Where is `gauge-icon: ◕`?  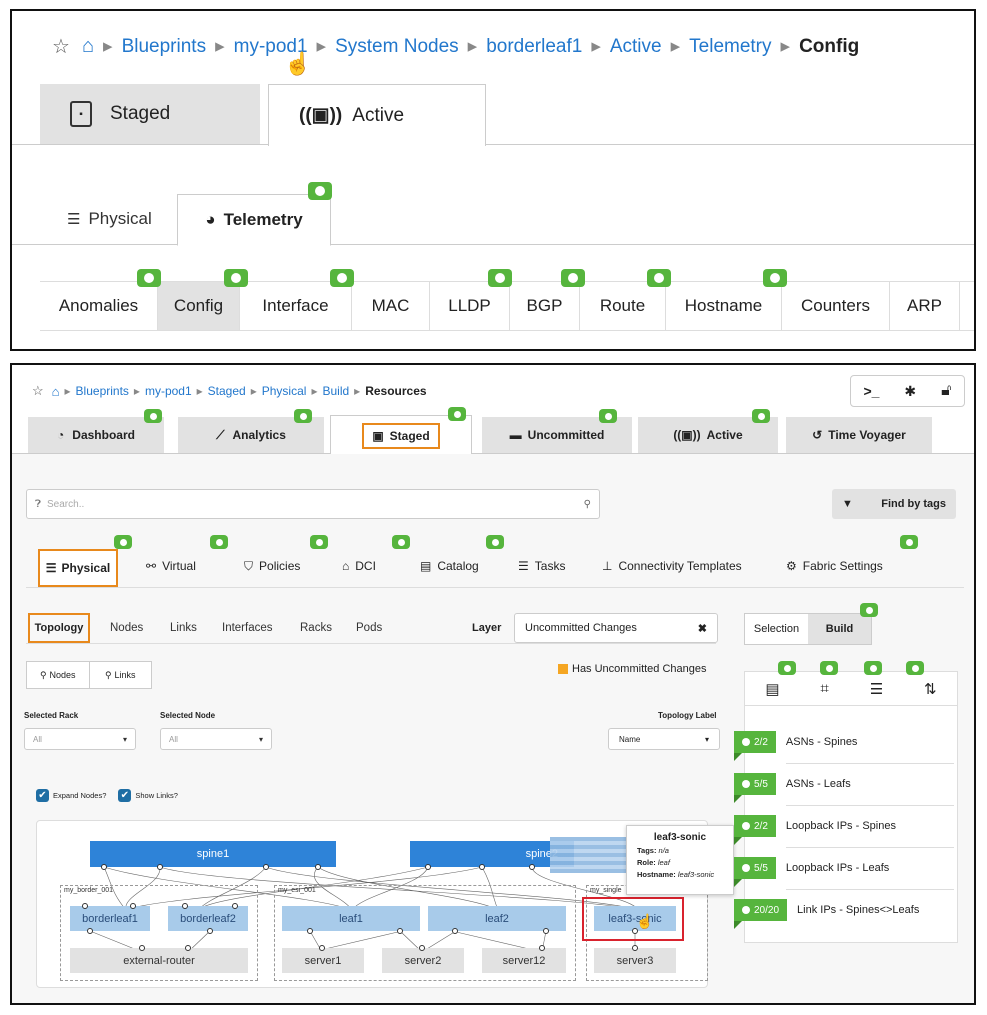
gauge-icon: ◕ is located at coordinates (210, 219).